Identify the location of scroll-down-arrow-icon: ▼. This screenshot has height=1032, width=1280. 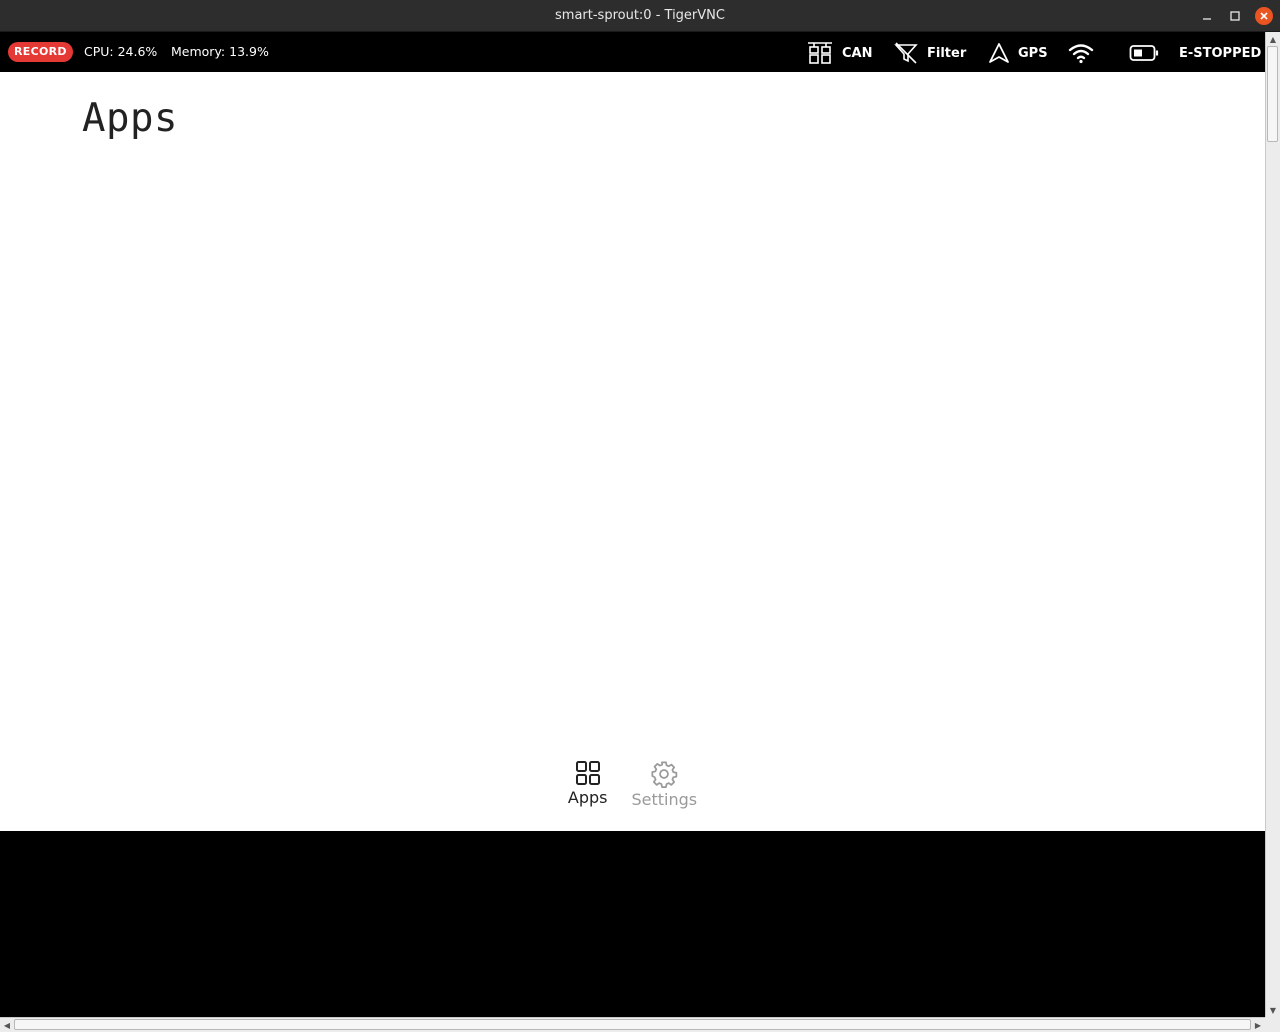
(1273, 1010).